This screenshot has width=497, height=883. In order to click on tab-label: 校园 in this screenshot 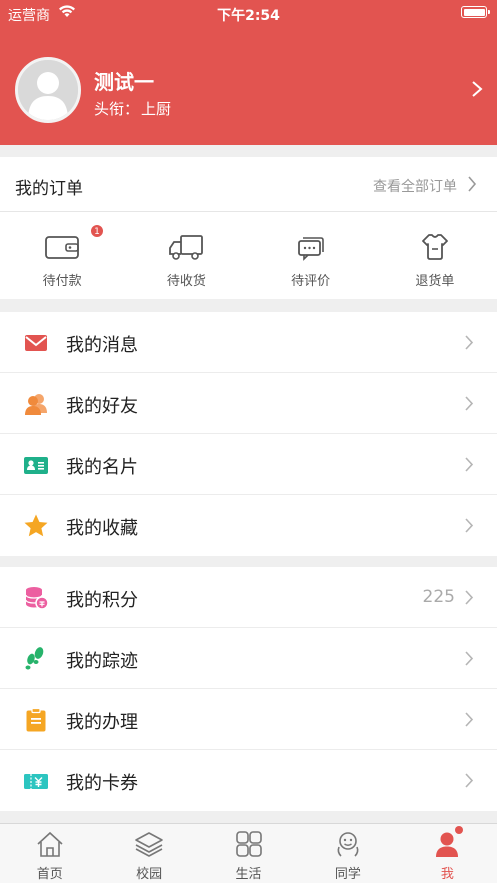, I will do `click(149, 874)`.